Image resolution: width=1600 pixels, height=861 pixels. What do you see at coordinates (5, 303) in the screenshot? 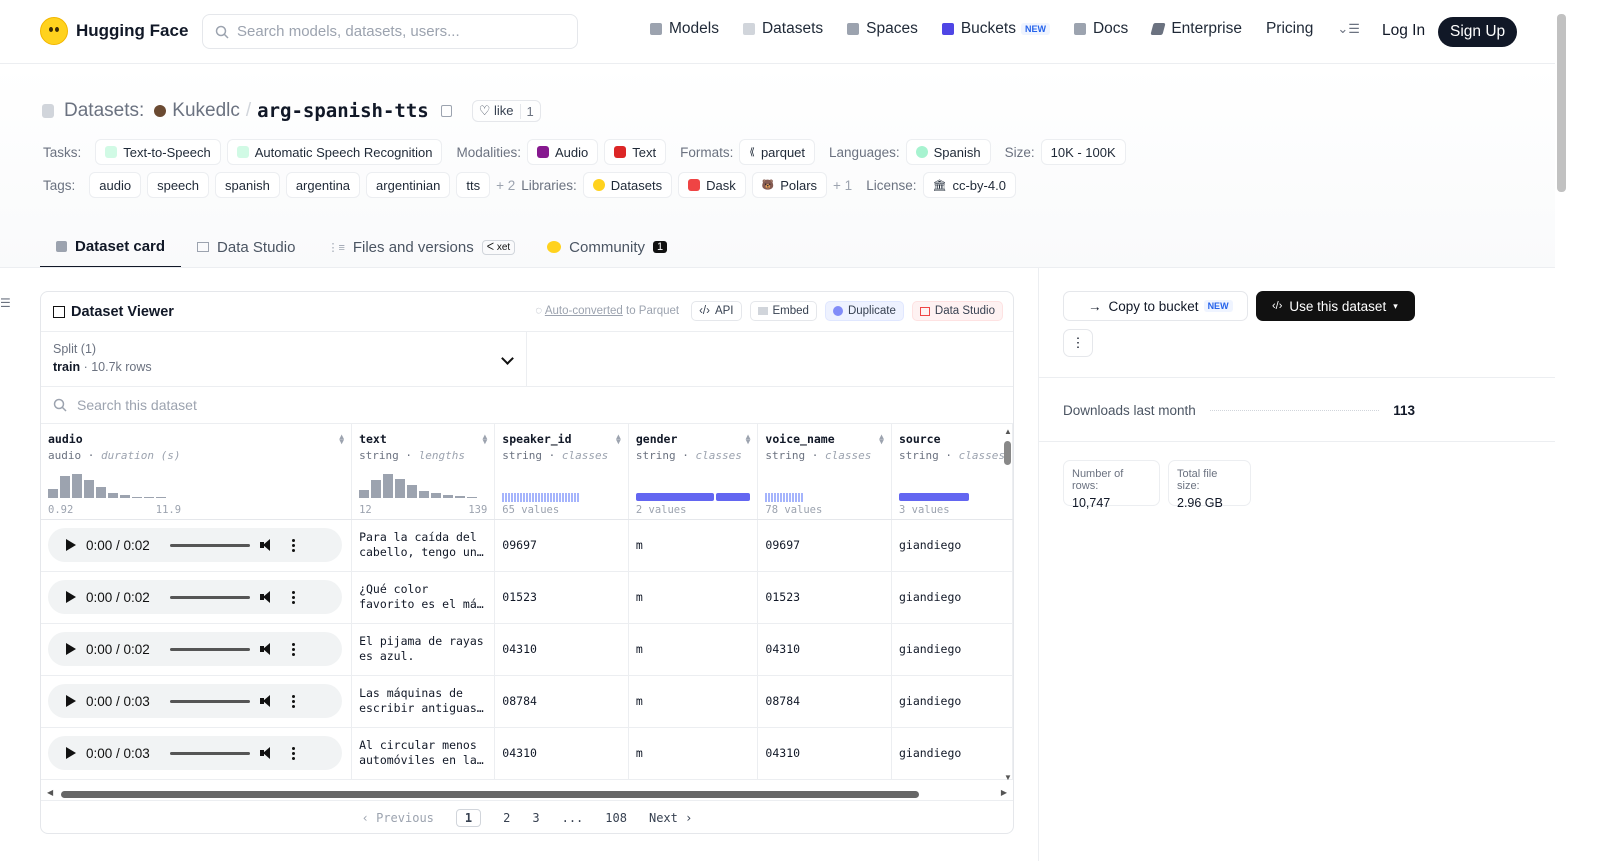
I see `toc-toggle-icon: ☰` at bounding box center [5, 303].